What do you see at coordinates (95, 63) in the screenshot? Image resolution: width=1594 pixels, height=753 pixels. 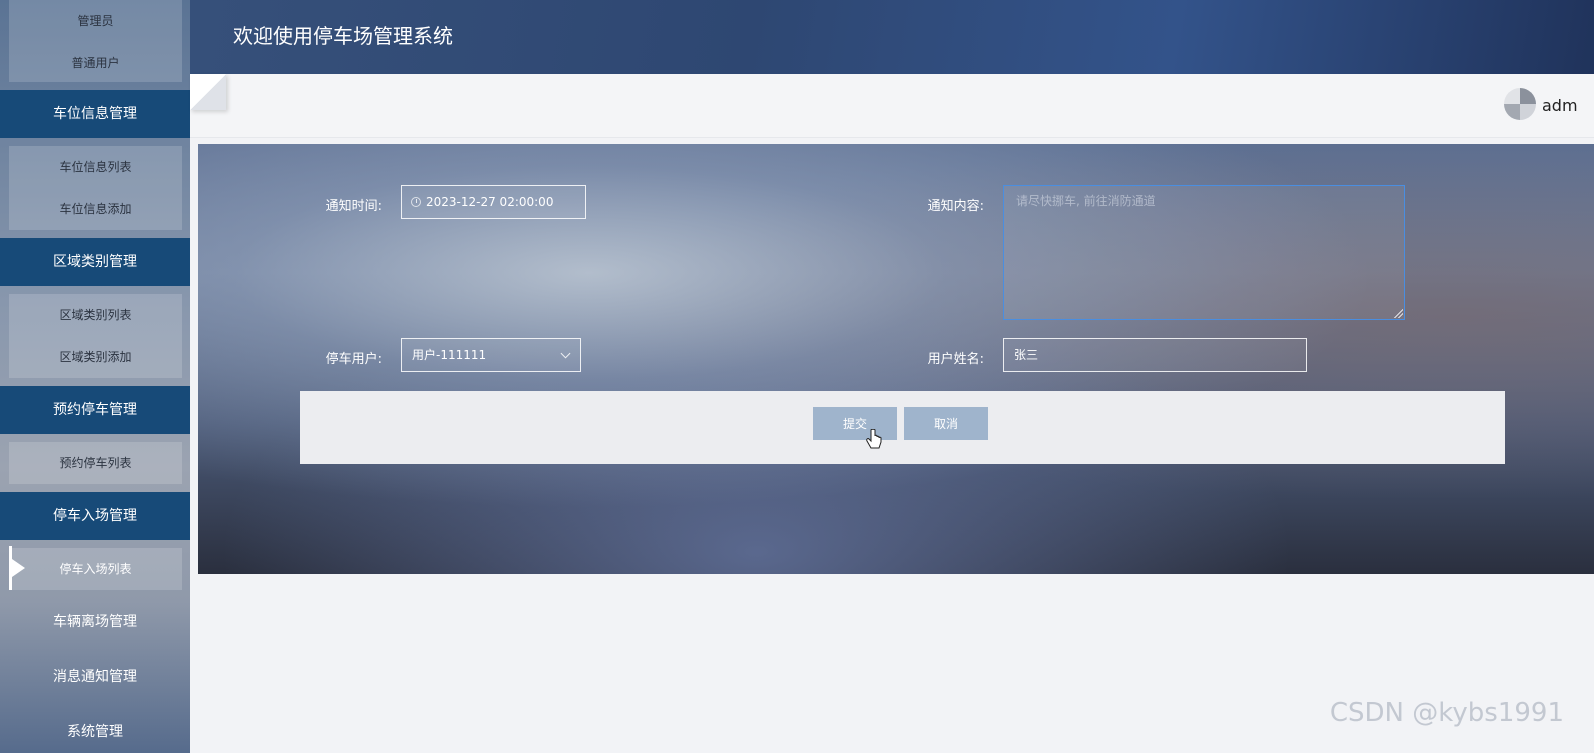 I see `sidebar-item-normal-user: 普通用户` at bounding box center [95, 63].